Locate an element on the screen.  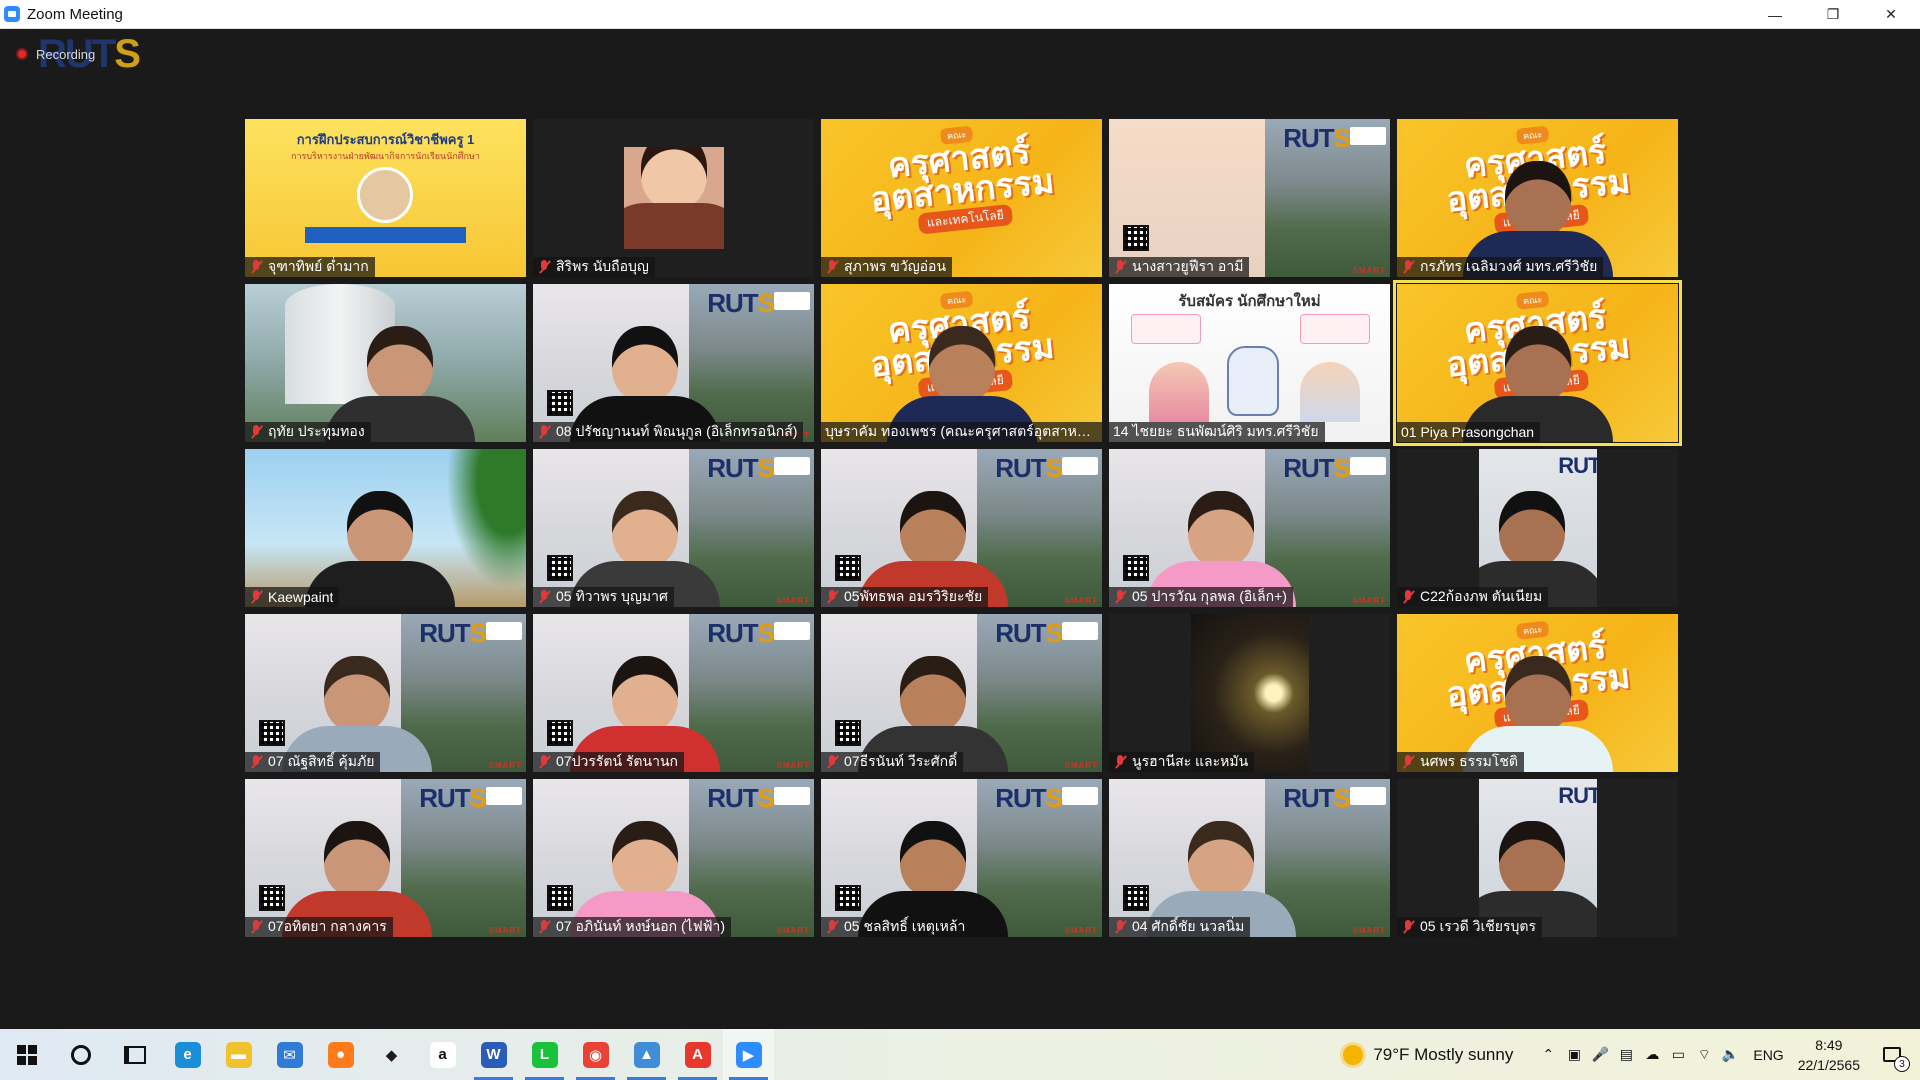
participant-tile: RUTS SMART 05 ทิวาพร บุญมาศ is located at coordinates (673, 528).